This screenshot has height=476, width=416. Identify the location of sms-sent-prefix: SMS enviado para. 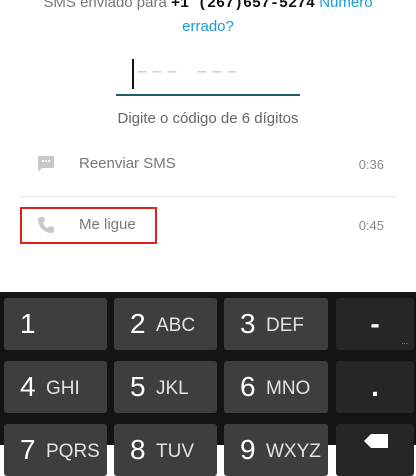
(107, 5).